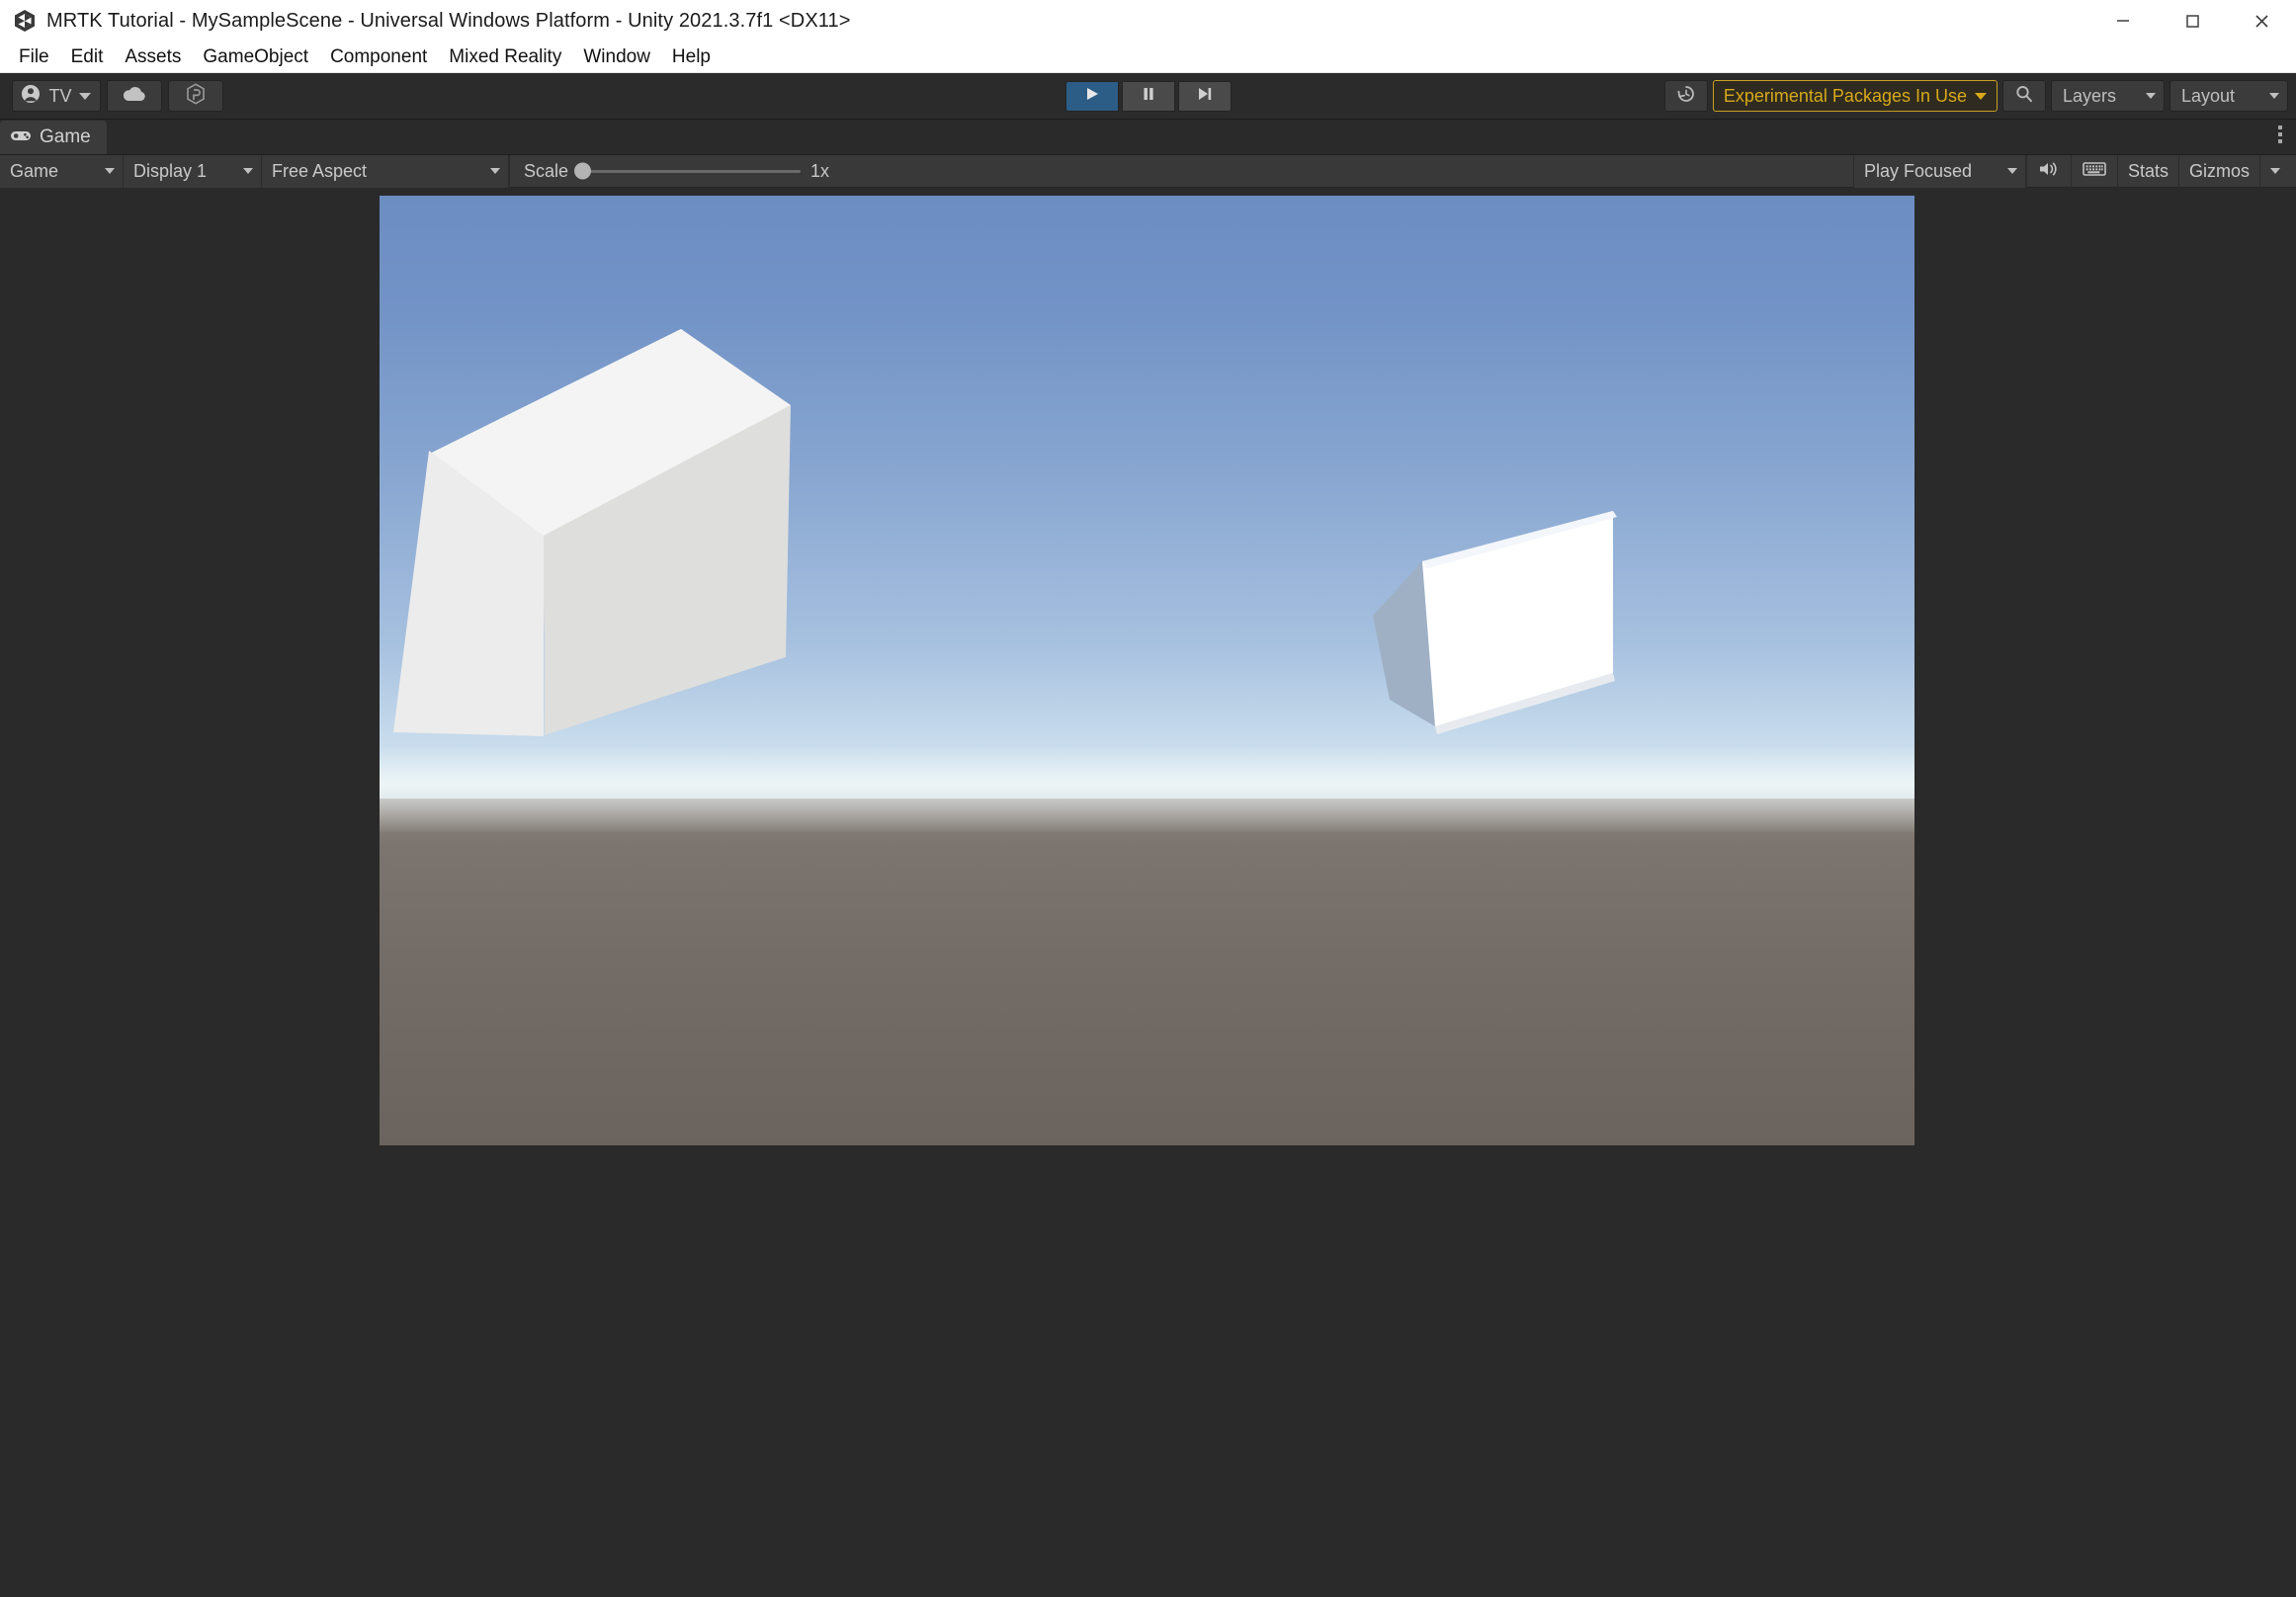 This screenshot has width=2296, height=1597. Describe the element at coordinates (1147, 971) in the screenshot. I see `ground-plane` at that location.